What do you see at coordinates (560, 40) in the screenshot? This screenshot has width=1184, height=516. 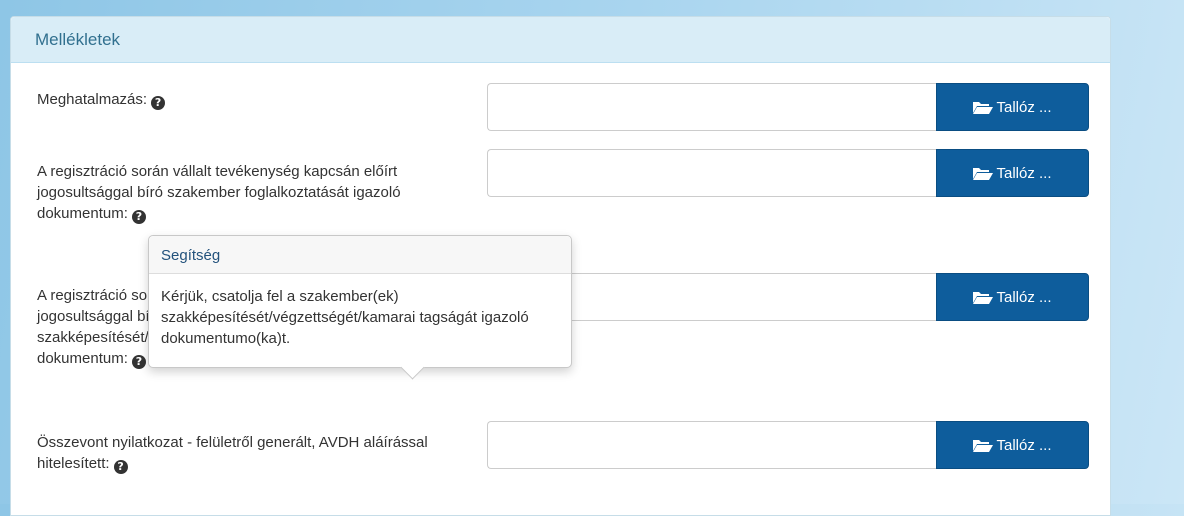 I see `panel-title: Mellékletek` at bounding box center [560, 40].